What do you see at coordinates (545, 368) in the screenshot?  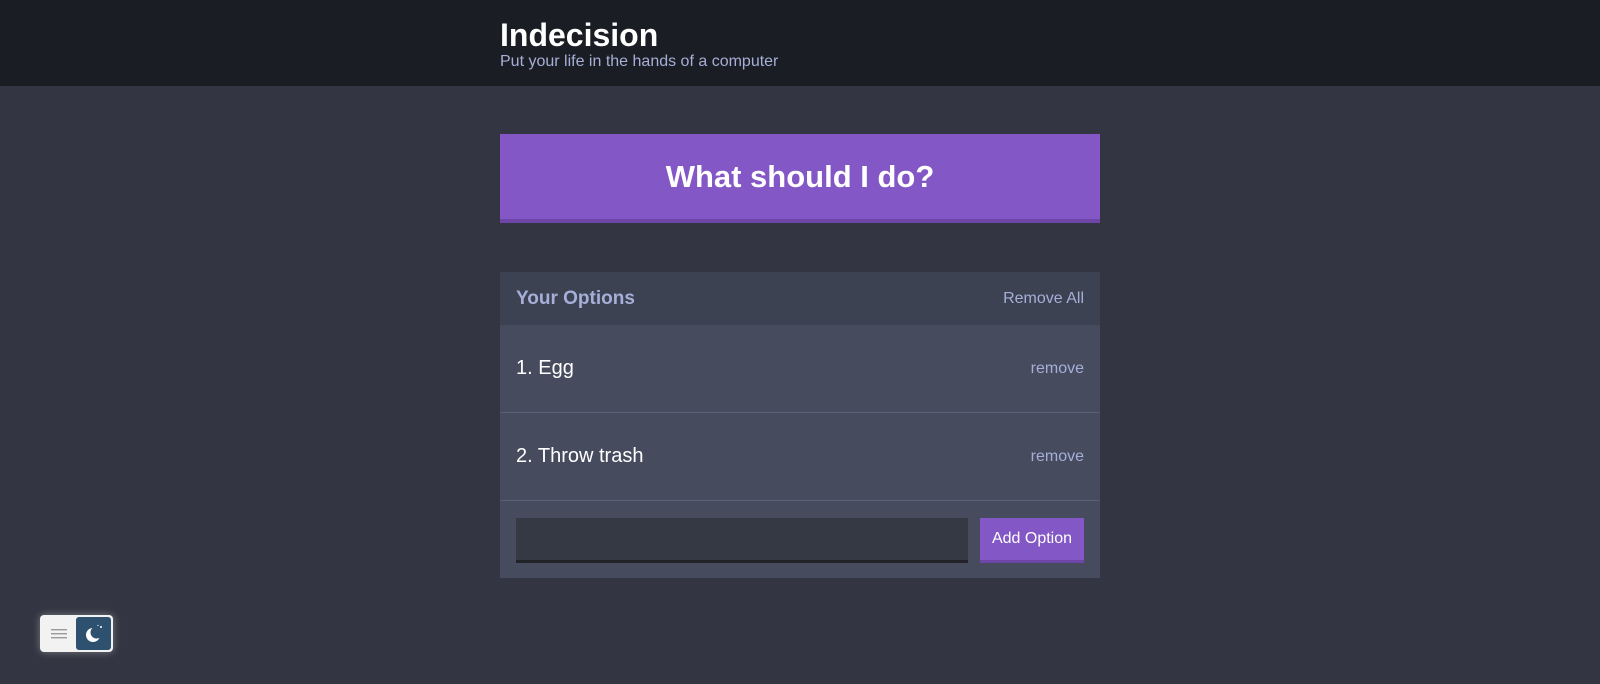 I see `option-text: 1. Egg` at bounding box center [545, 368].